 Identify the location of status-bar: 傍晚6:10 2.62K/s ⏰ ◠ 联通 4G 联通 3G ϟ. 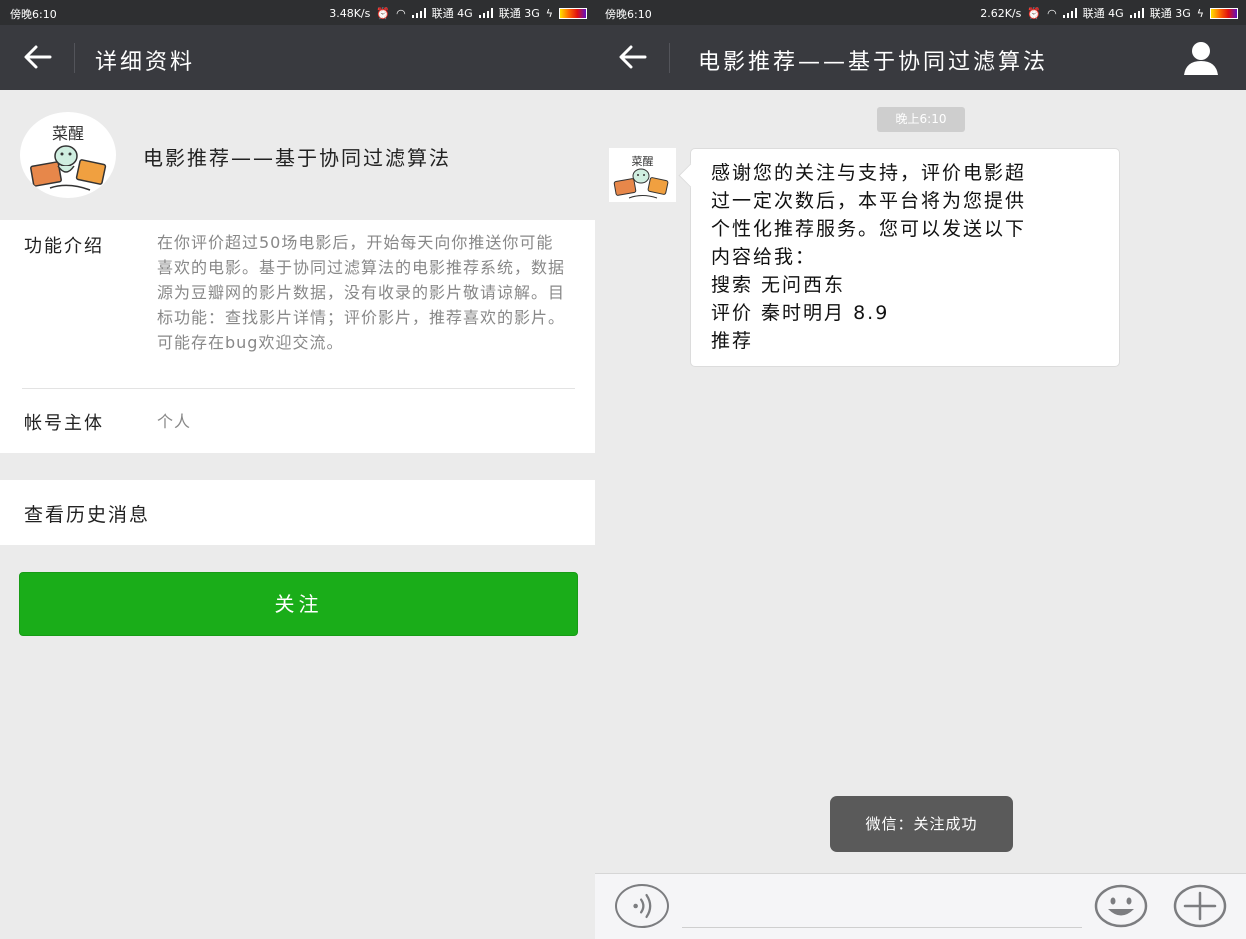
(920, 12).